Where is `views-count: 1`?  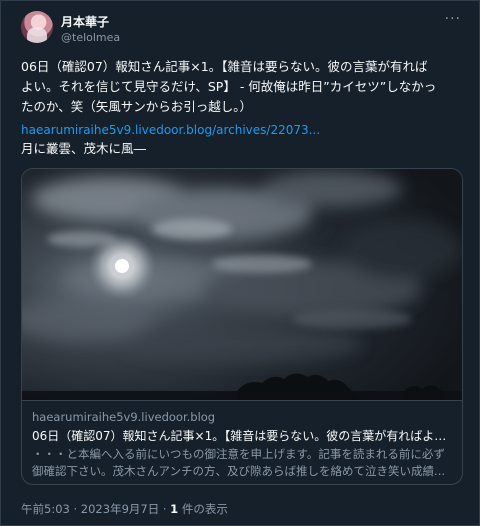
views-count: 1 is located at coordinates (174, 509).